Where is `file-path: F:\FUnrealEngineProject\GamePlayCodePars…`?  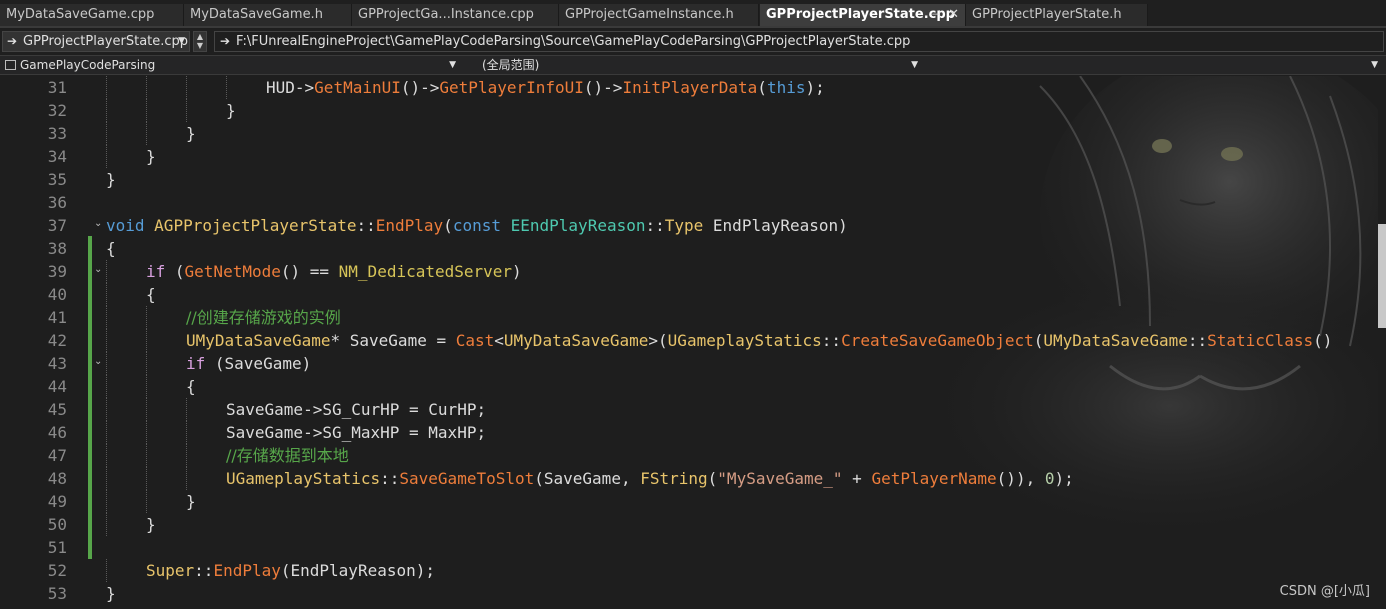
file-path: F:\FUnrealEngineProject\GamePlayCodePars… is located at coordinates (573, 41).